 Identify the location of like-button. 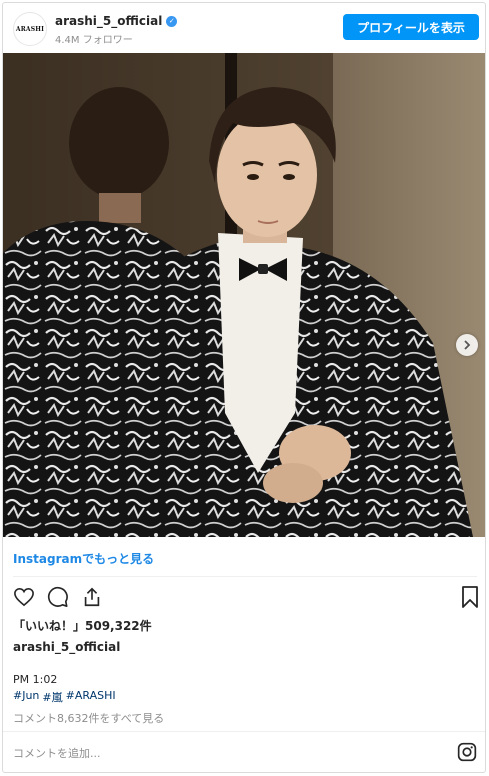
(24, 597).